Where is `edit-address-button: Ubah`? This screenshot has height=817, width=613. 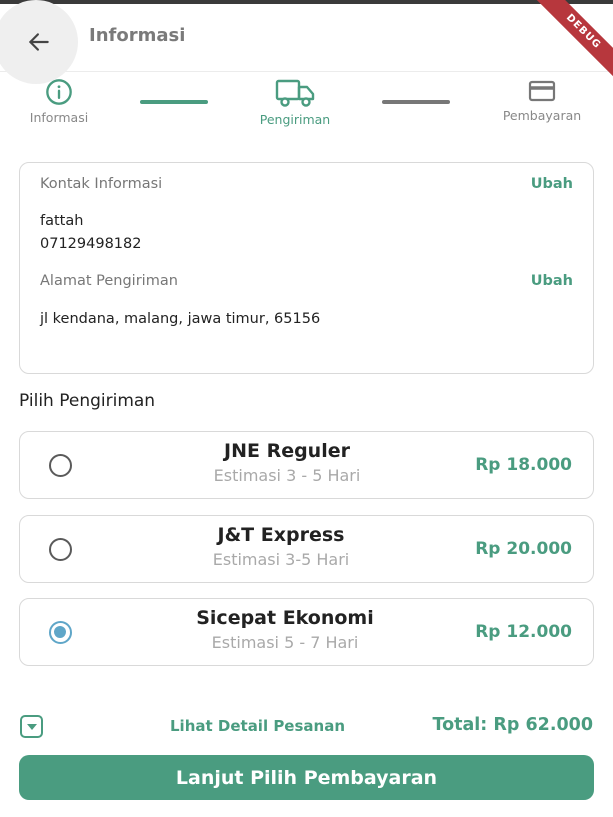 edit-address-button: Ubah is located at coordinates (552, 281).